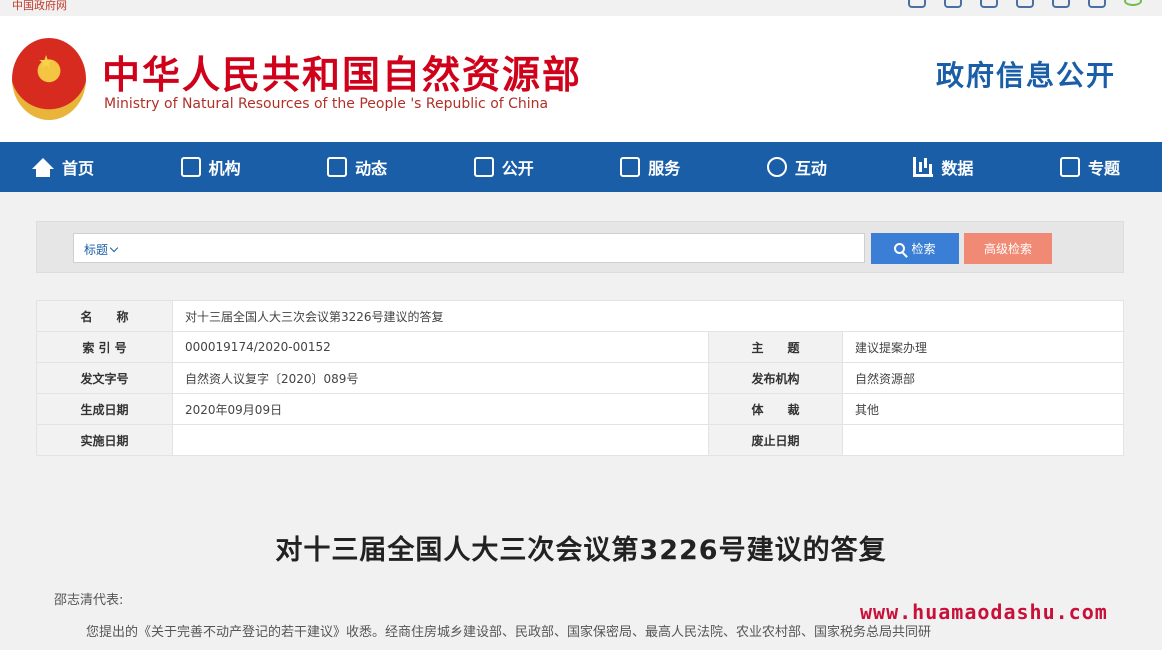 The image size is (1162, 650). I want to click on publisher-value: 自然资源部, so click(983, 378).